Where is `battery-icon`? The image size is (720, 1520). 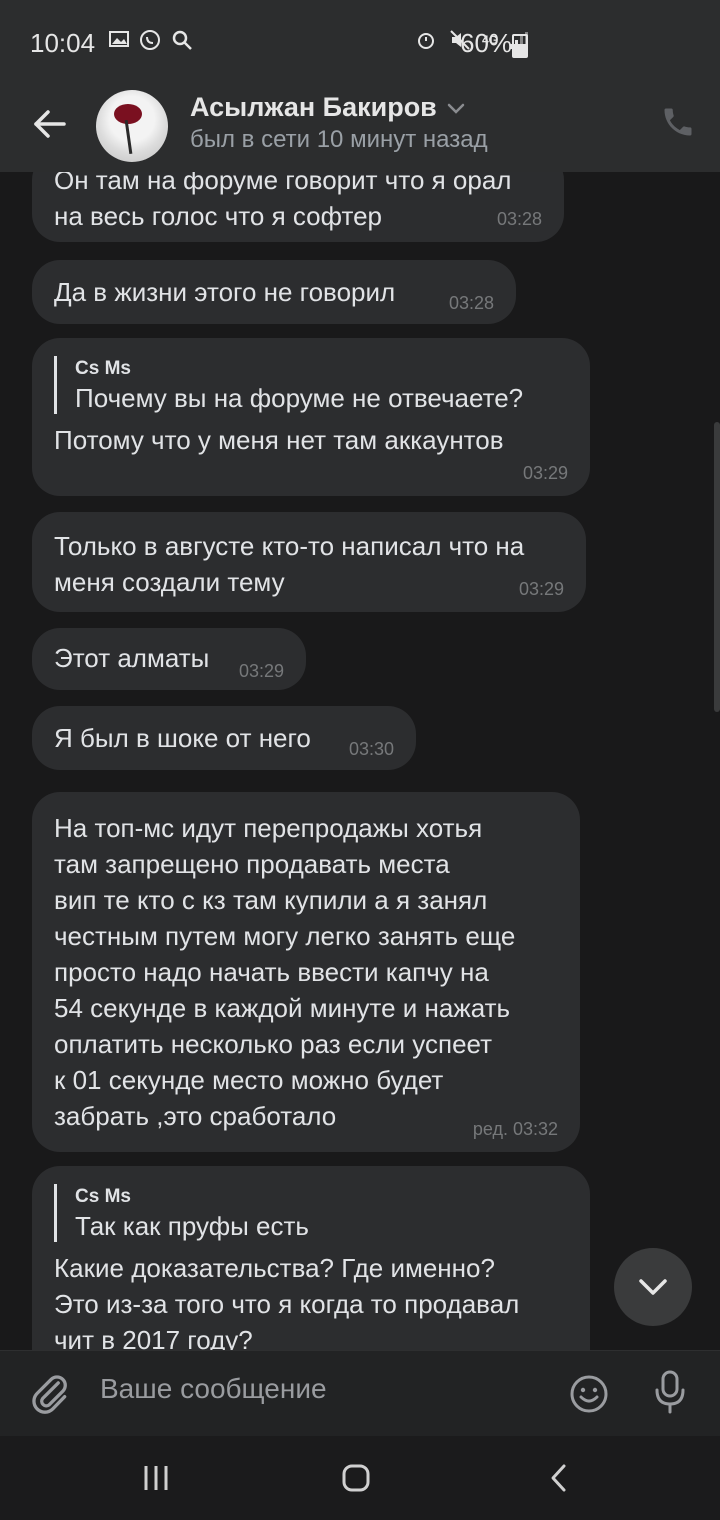
battery-icon is located at coordinates (520, 46).